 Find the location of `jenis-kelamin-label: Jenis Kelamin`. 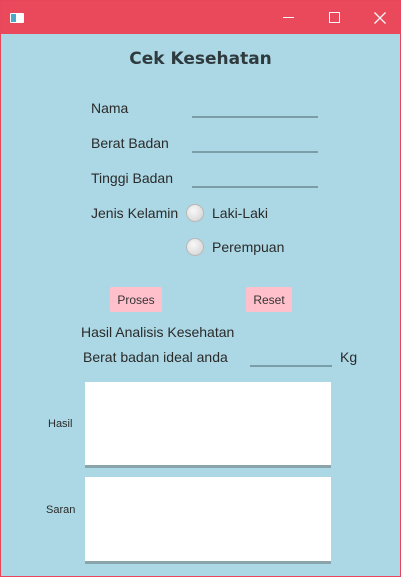

jenis-kelamin-label: Jenis Kelamin is located at coordinates (135, 213).